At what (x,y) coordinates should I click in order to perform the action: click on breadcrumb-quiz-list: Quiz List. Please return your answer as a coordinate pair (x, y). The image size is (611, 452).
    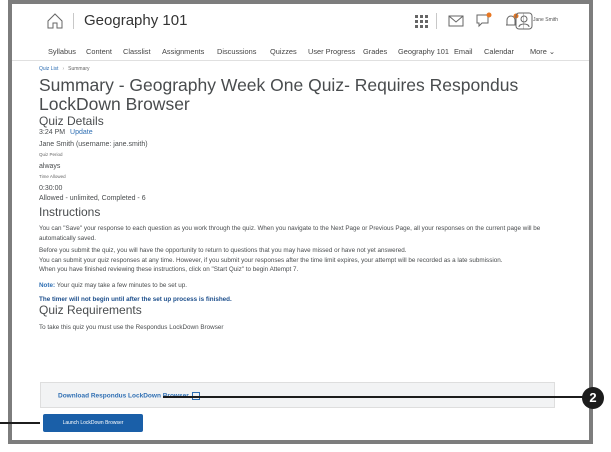
    Looking at the image, I should click on (48, 69).